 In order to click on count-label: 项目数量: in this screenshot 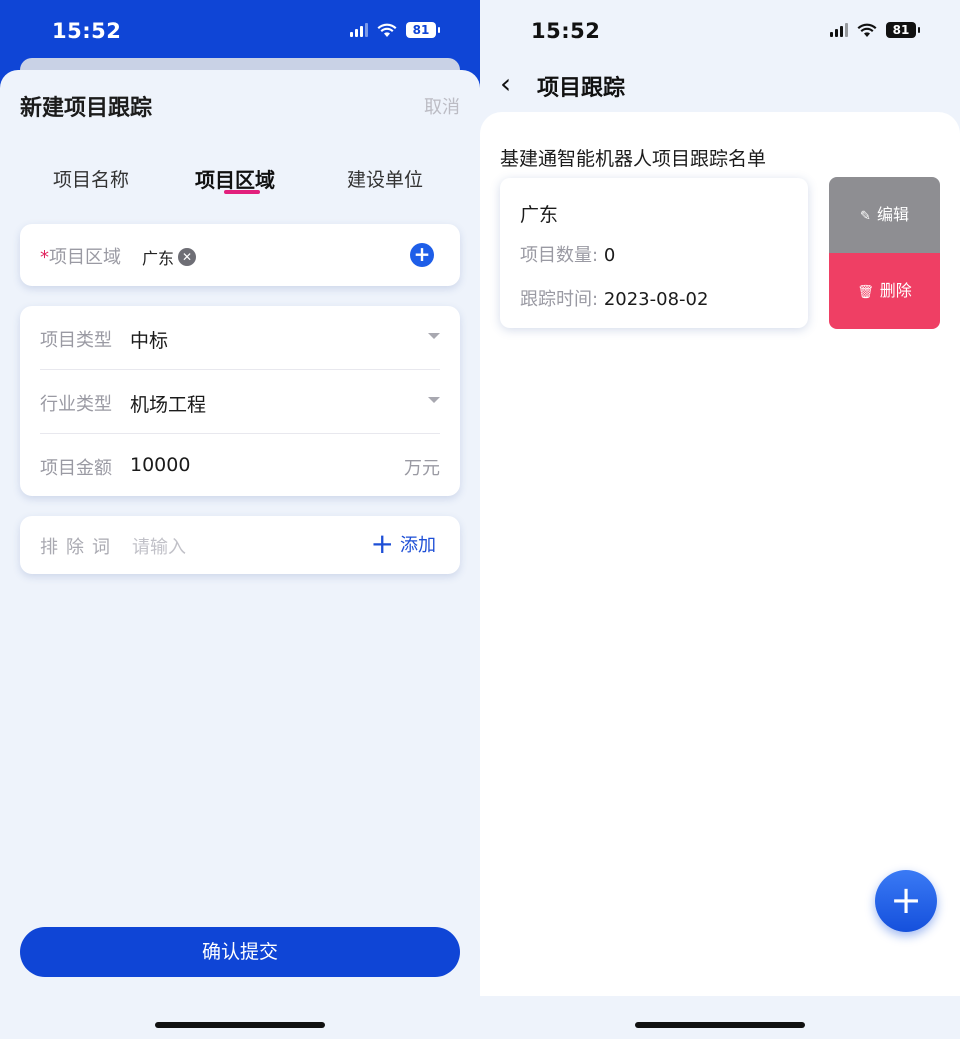, I will do `click(559, 255)`.